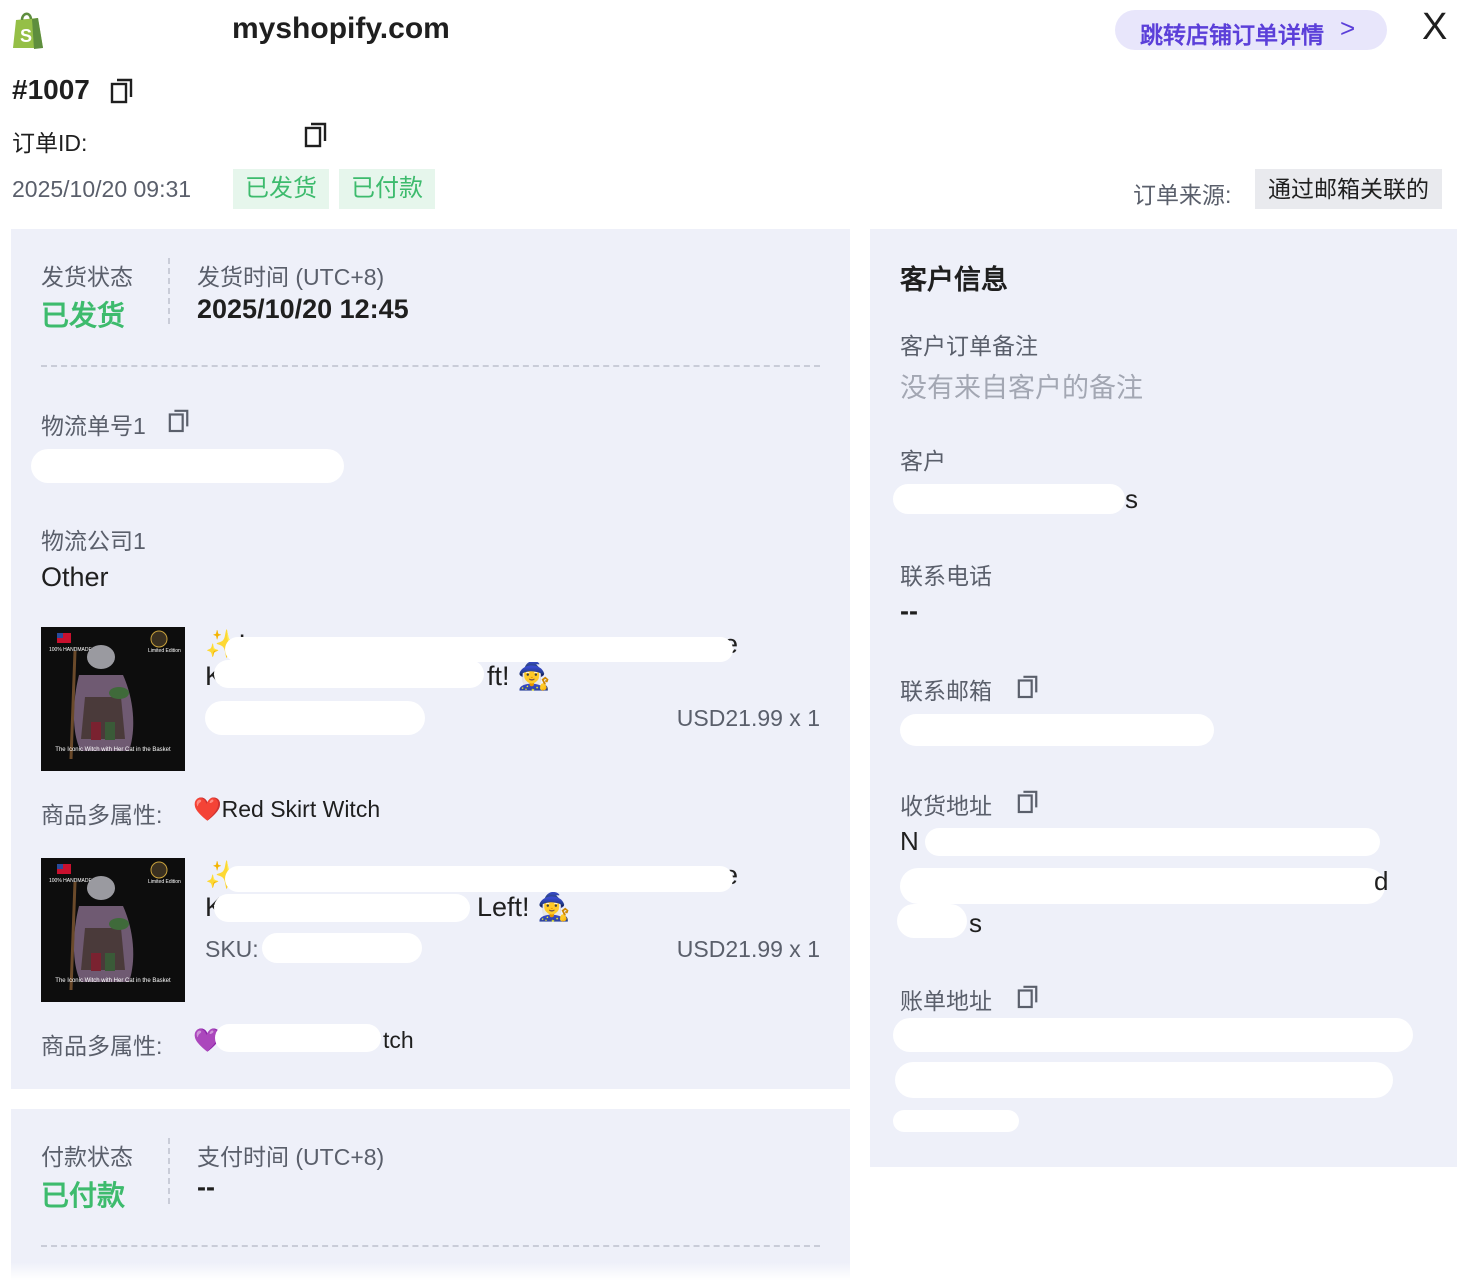 Image resolution: width=1482 pixels, height=1280 pixels. What do you see at coordinates (291, 1157) in the screenshot?
I see `payment-time-label: 支付时间 (UTC+8)` at bounding box center [291, 1157].